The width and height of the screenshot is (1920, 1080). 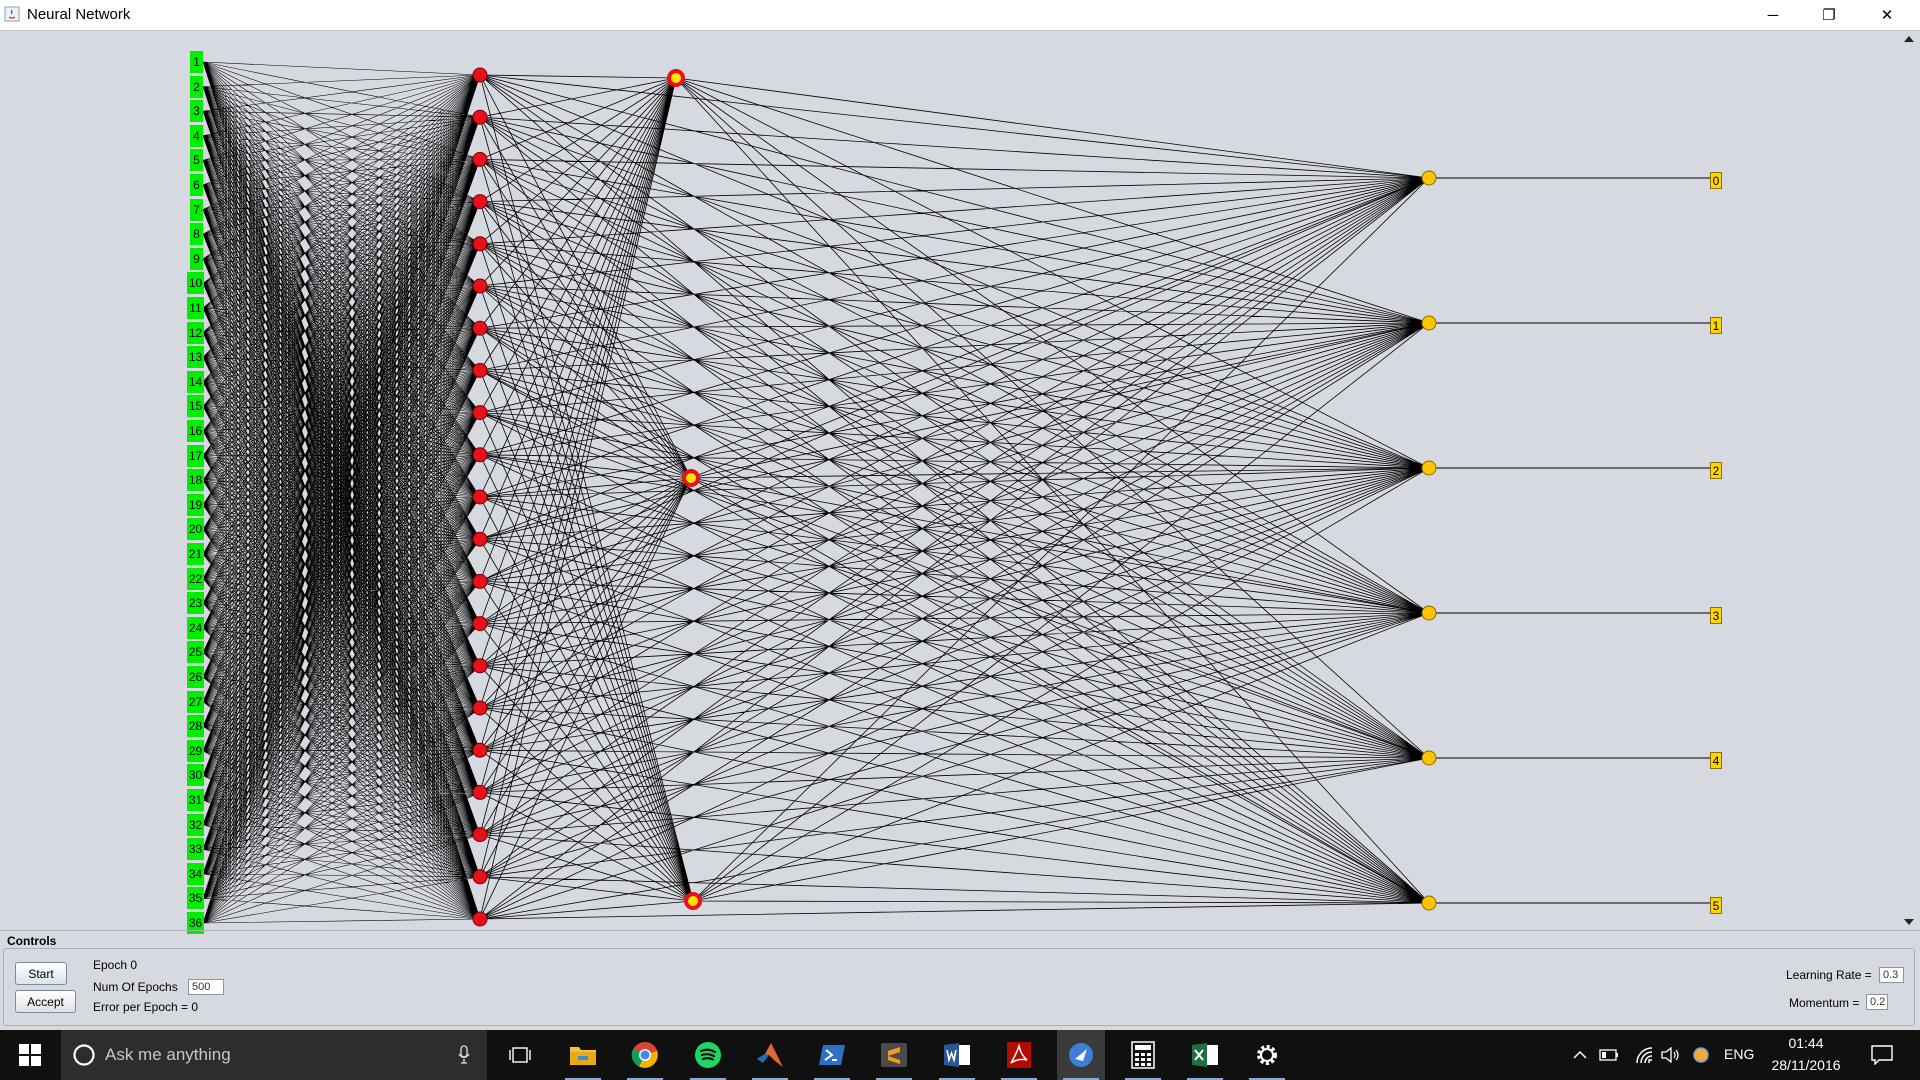 I want to click on calculator-button, so click(x=1143, y=1055).